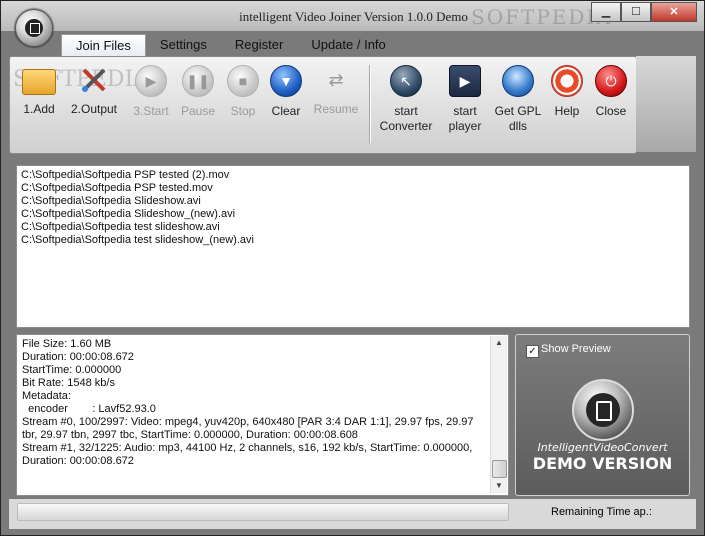  What do you see at coordinates (67, 344) in the screenshot?
I see `info-line: File Size: 1.60 MB` at bounding box center [67, 344].